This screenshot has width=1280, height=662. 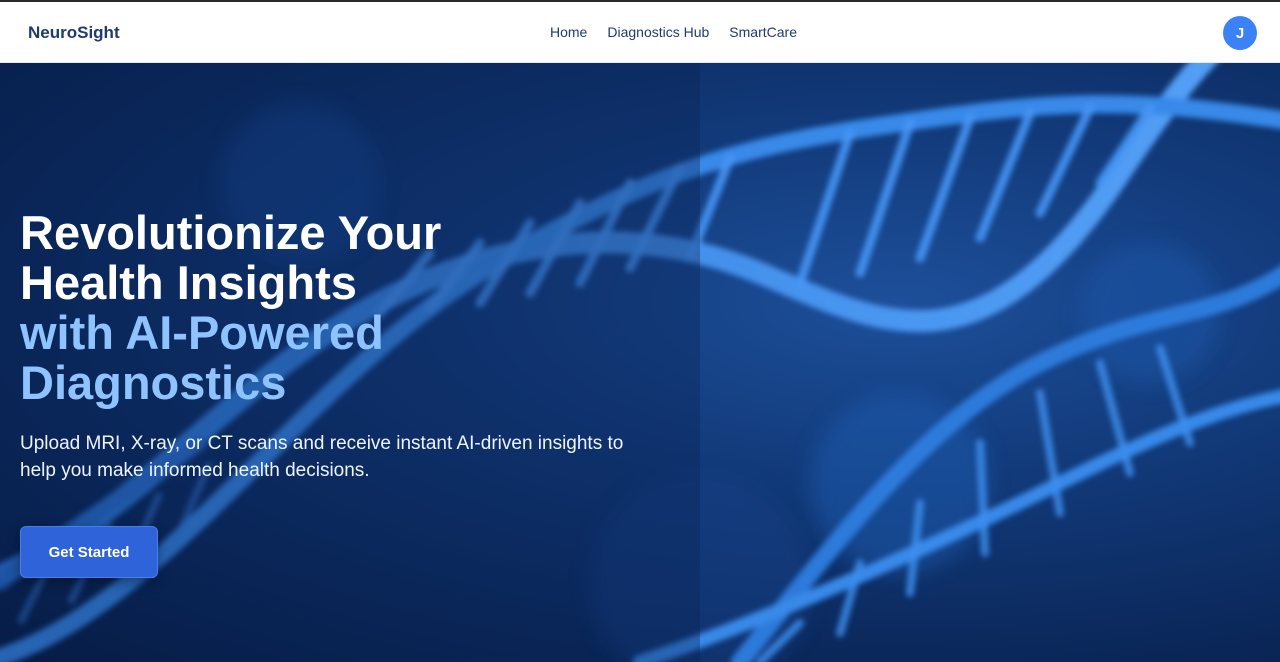 I want to click on headline-line-2: Health Insights, so click(x=188, y=282).